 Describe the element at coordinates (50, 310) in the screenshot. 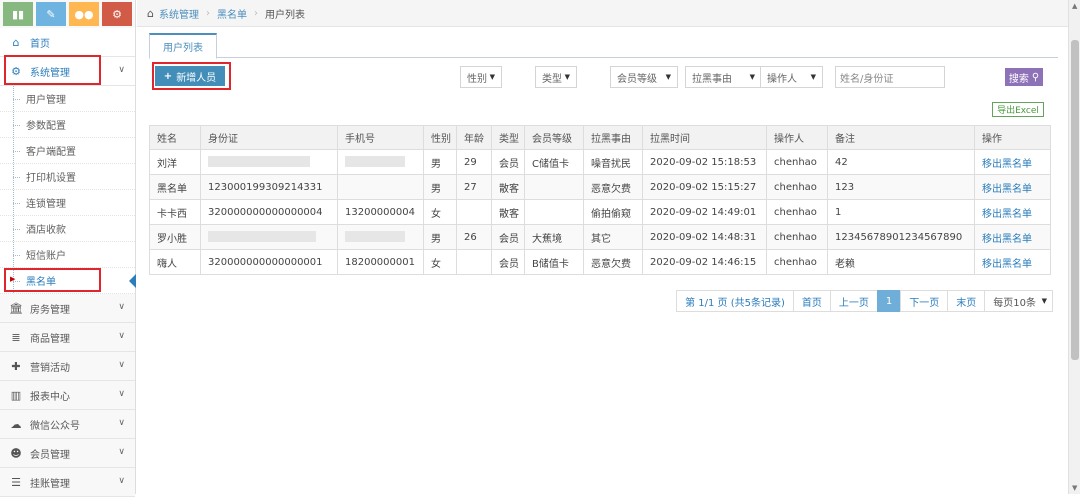

I see `sidebar-item-label: 房务管理` at that location.